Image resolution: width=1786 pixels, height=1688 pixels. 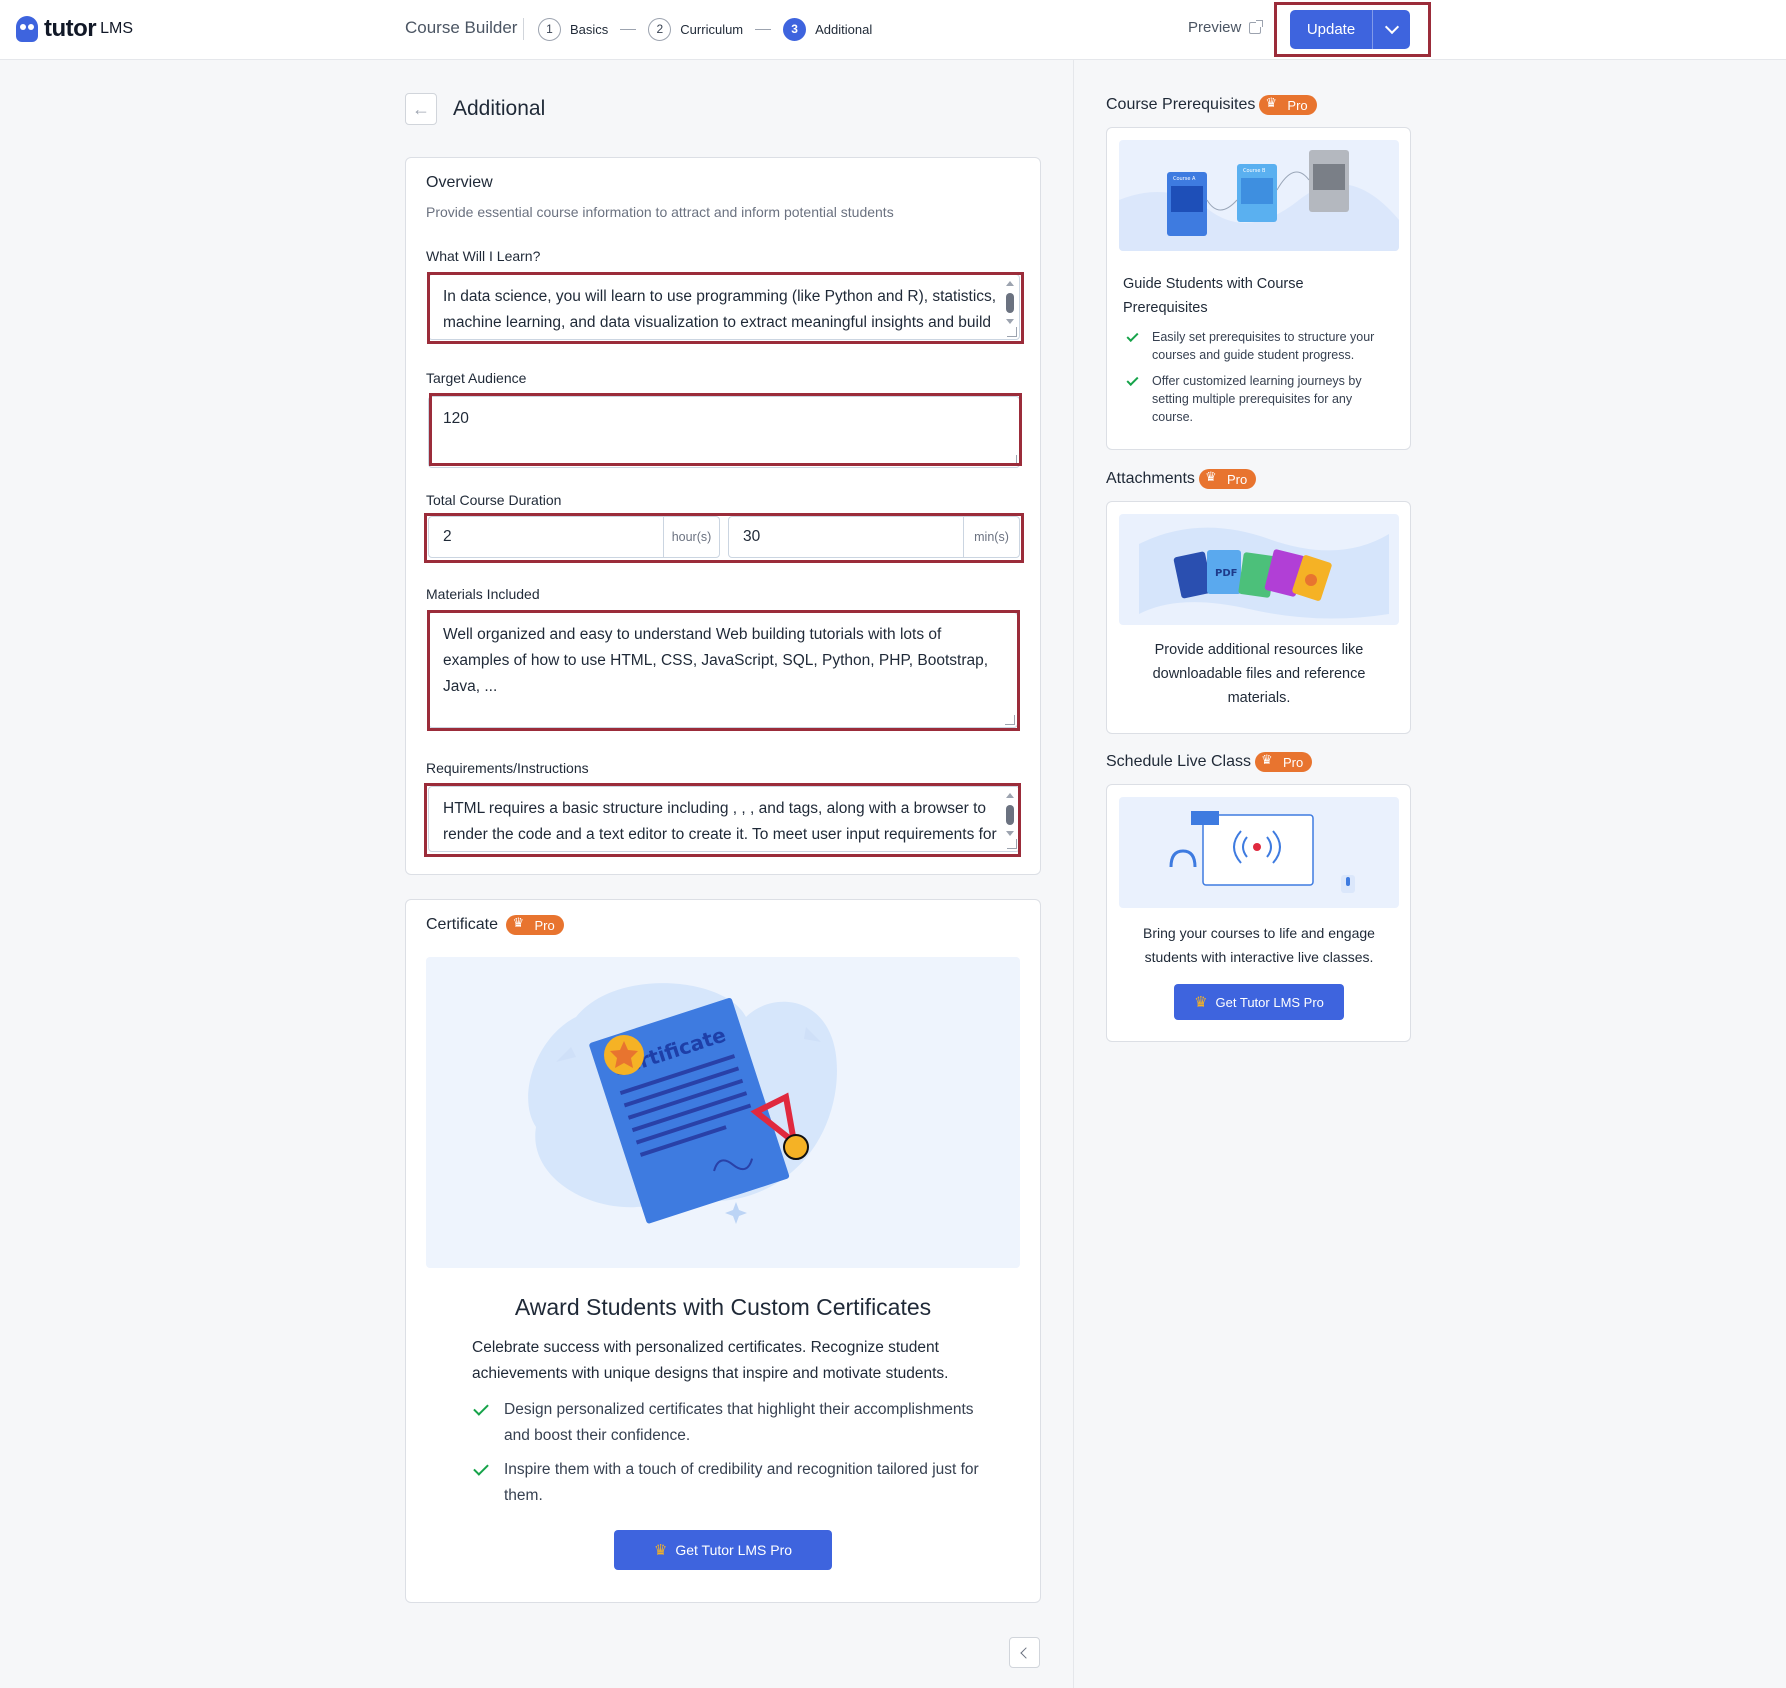 What do you see at coordinates (1178, 761) in the screenshot?
I see `live-class-title: Schedule Live Class` at bounding box center [1178, 761].